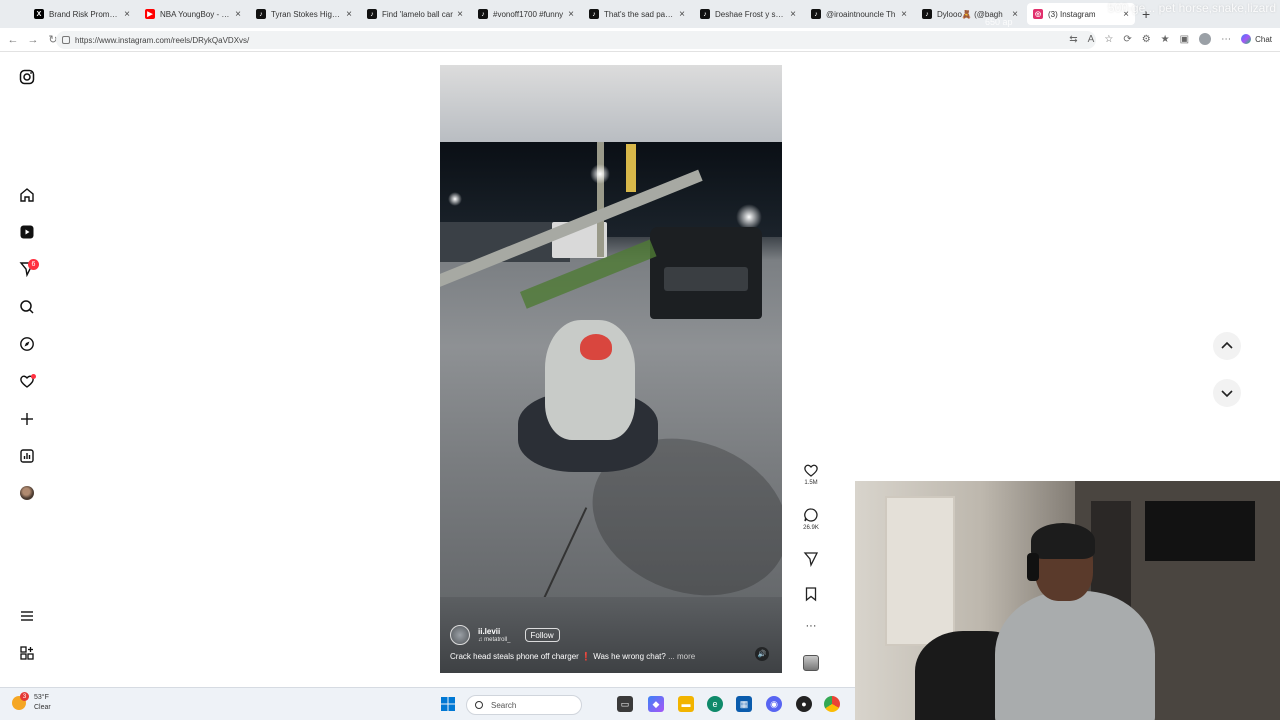  I want to click on notifications-dot, so click(33, 376).